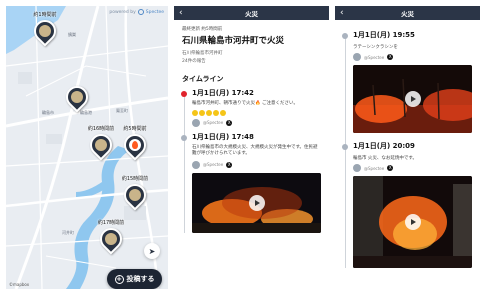 The image size is (486, 293). Describe the element at coordinates (154, 12) in the screenshot. I see `powered-by-brand: Spectee` at that location.